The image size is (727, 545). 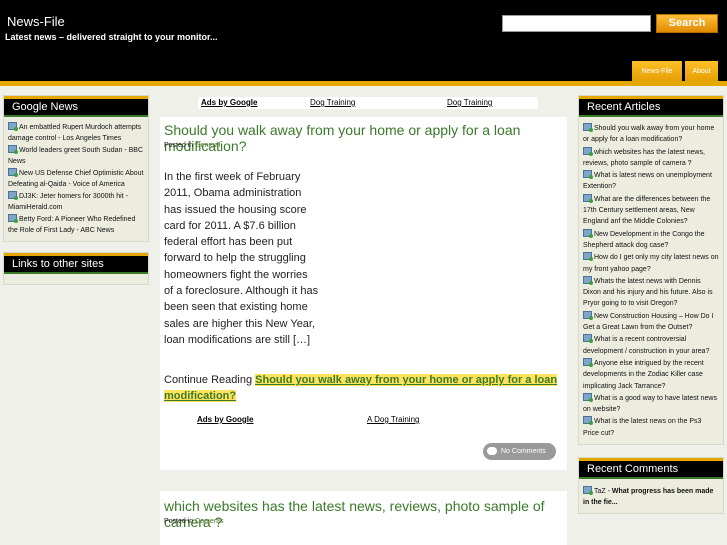 I want to click on links-heading: Links to other sites, so click(x=76, y=263).